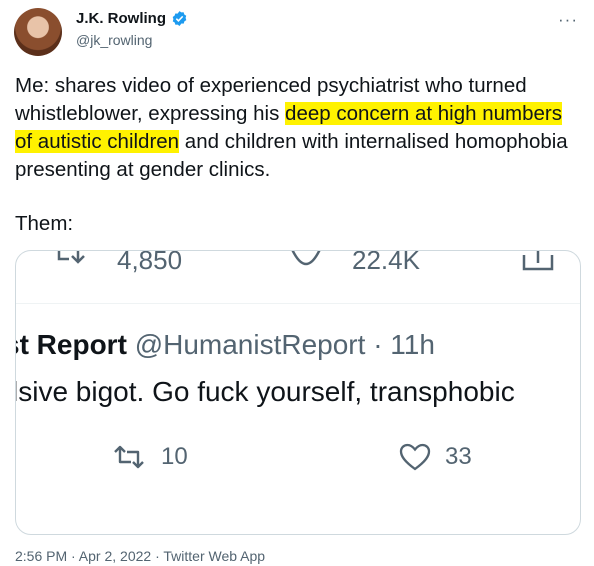 The height and width of the screenshot is (566, 594). I want to click on more-options-icon: ···, so click(568, 20).